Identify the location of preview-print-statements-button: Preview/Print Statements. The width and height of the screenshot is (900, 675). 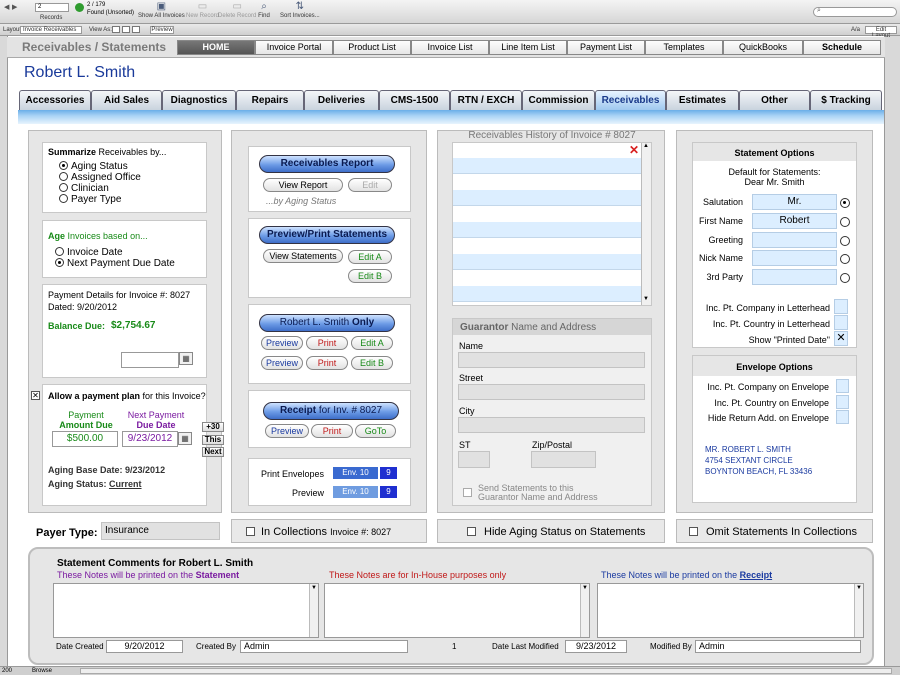
(327, 235).